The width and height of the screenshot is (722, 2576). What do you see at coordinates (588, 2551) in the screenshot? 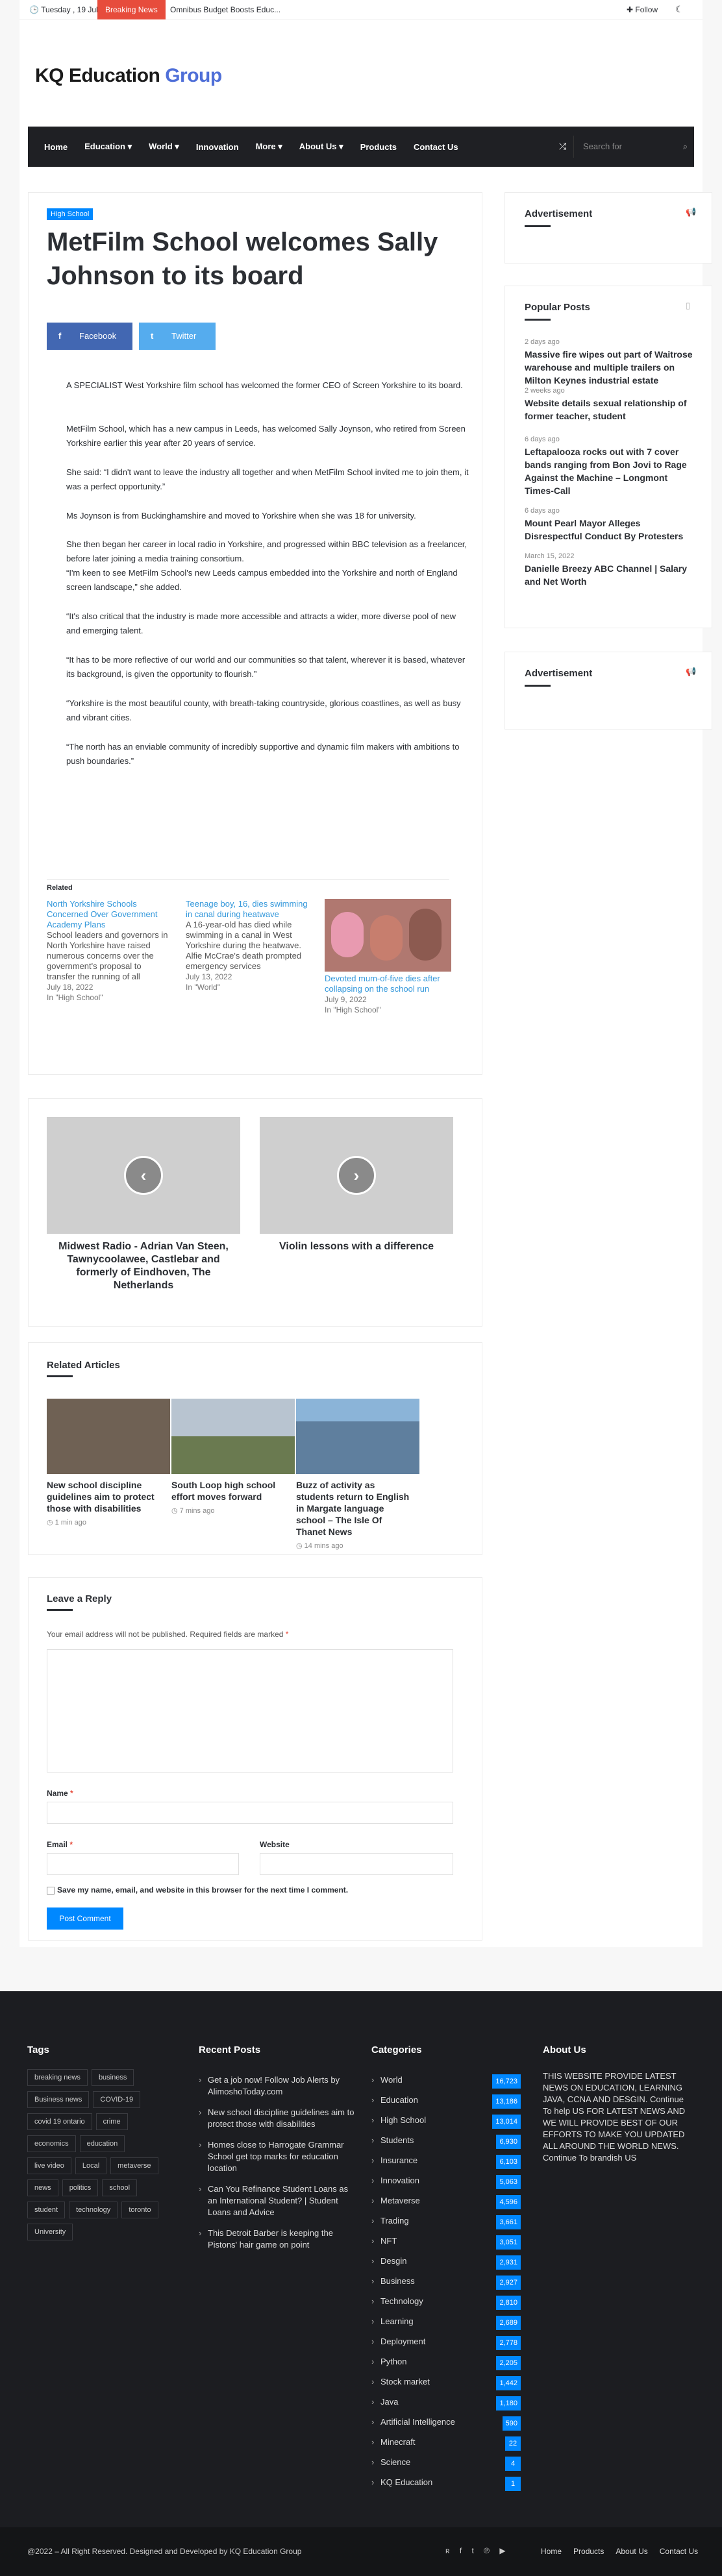
I see `footer-link: Products` at bounding box center [588, 2551].